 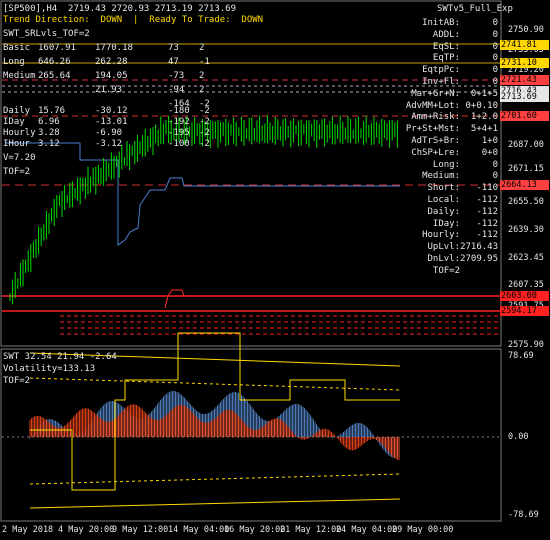 I want to click on level-cell-name: IDay, so click(x=14, y=122).